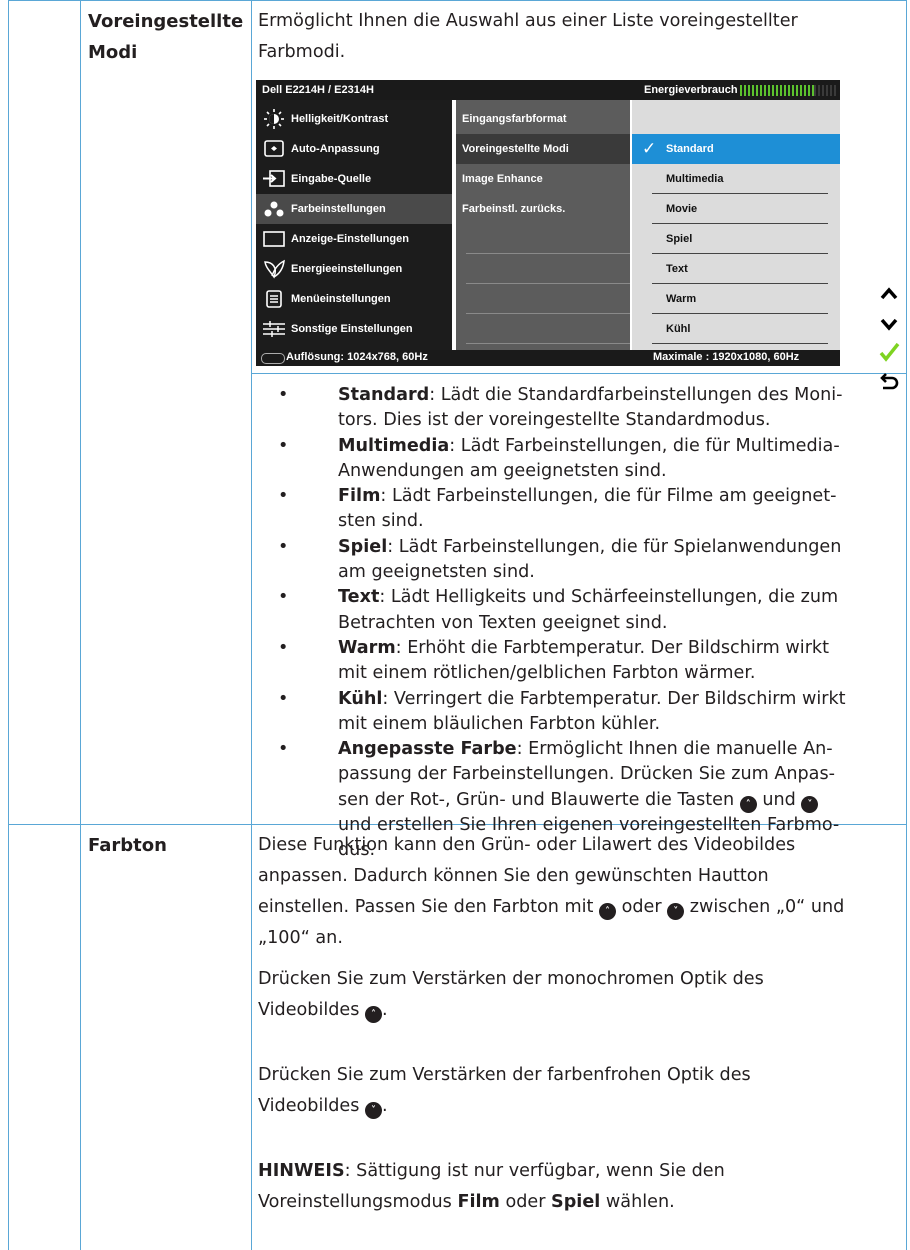 This screenshot has width=910, height=1250. I want to click on chevron-up-icon, so click(889, 294).